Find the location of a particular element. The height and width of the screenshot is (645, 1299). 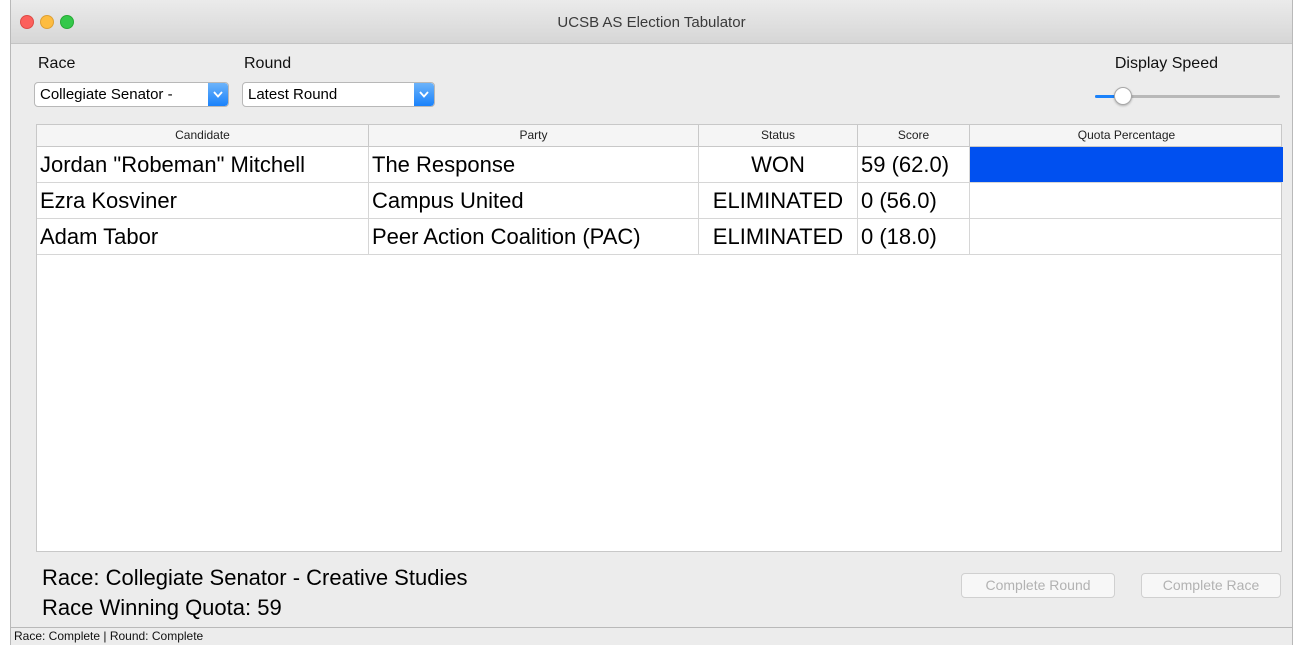

display-speed-label: Display Speed is located at coordinates (1166, 63).